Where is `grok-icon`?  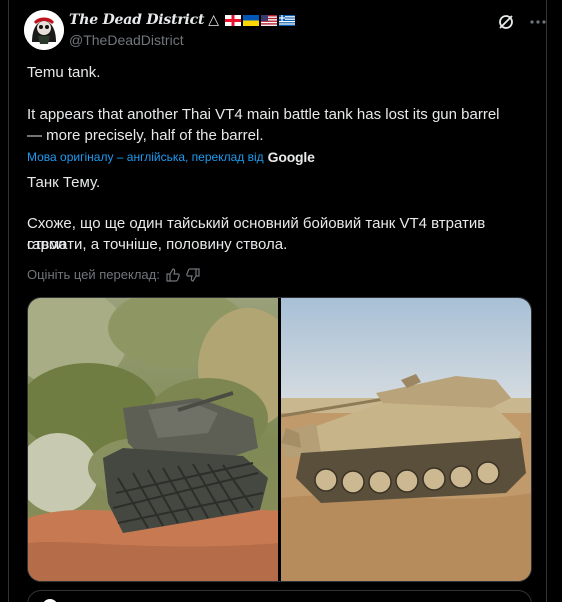
grok-icon is located at coordinates (506, 22).